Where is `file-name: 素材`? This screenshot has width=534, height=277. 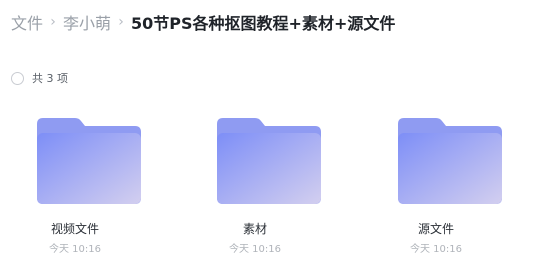 file-name: 素材 is located at coordinates (254, 229).